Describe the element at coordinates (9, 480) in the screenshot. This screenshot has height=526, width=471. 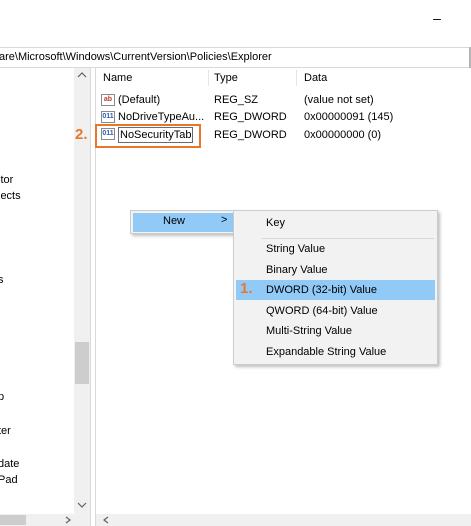
I see `tree-item: Pad` at that location.